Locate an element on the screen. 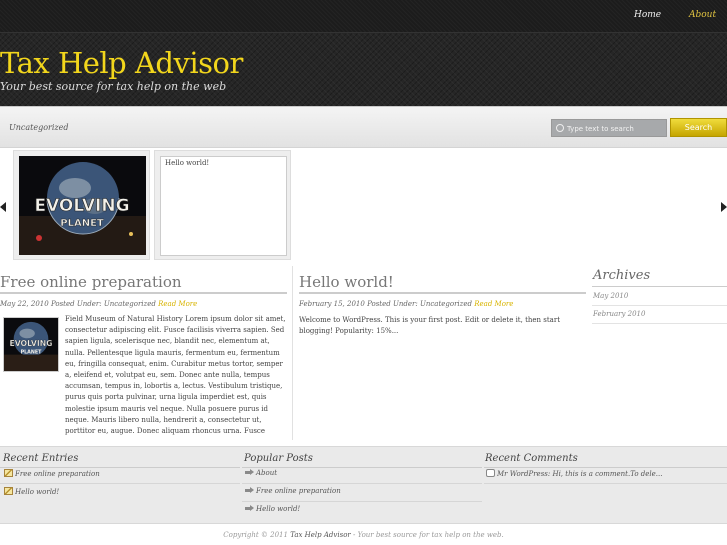 Image resolution: width=727 pixels, height=545 pixels. post-date: February 15, 2010 is located at coordinates (332, 304).